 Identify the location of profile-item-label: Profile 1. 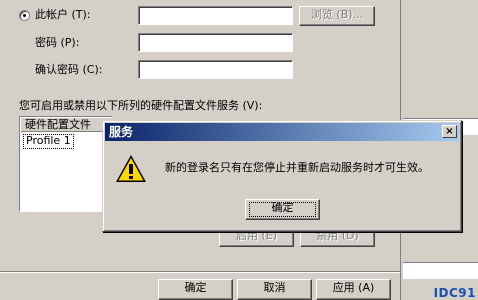
(48, 140).